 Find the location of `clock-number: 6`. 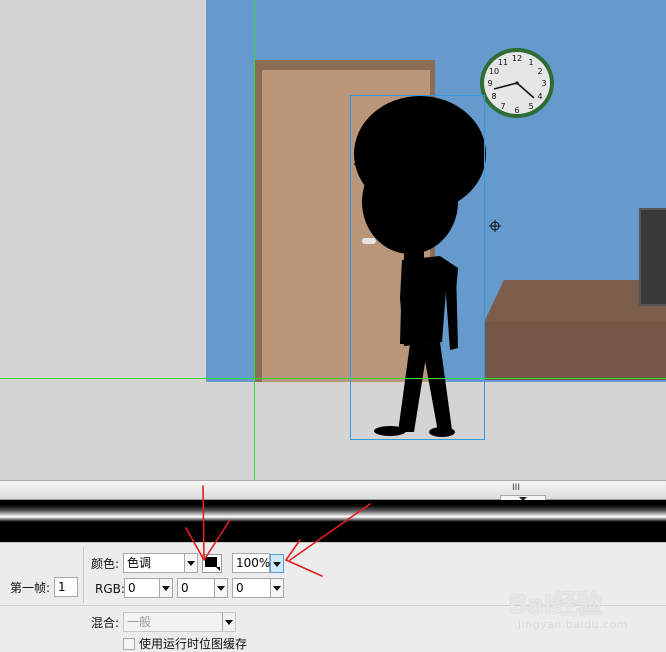

clock-number: 6 is located at coordinates (516, 110).